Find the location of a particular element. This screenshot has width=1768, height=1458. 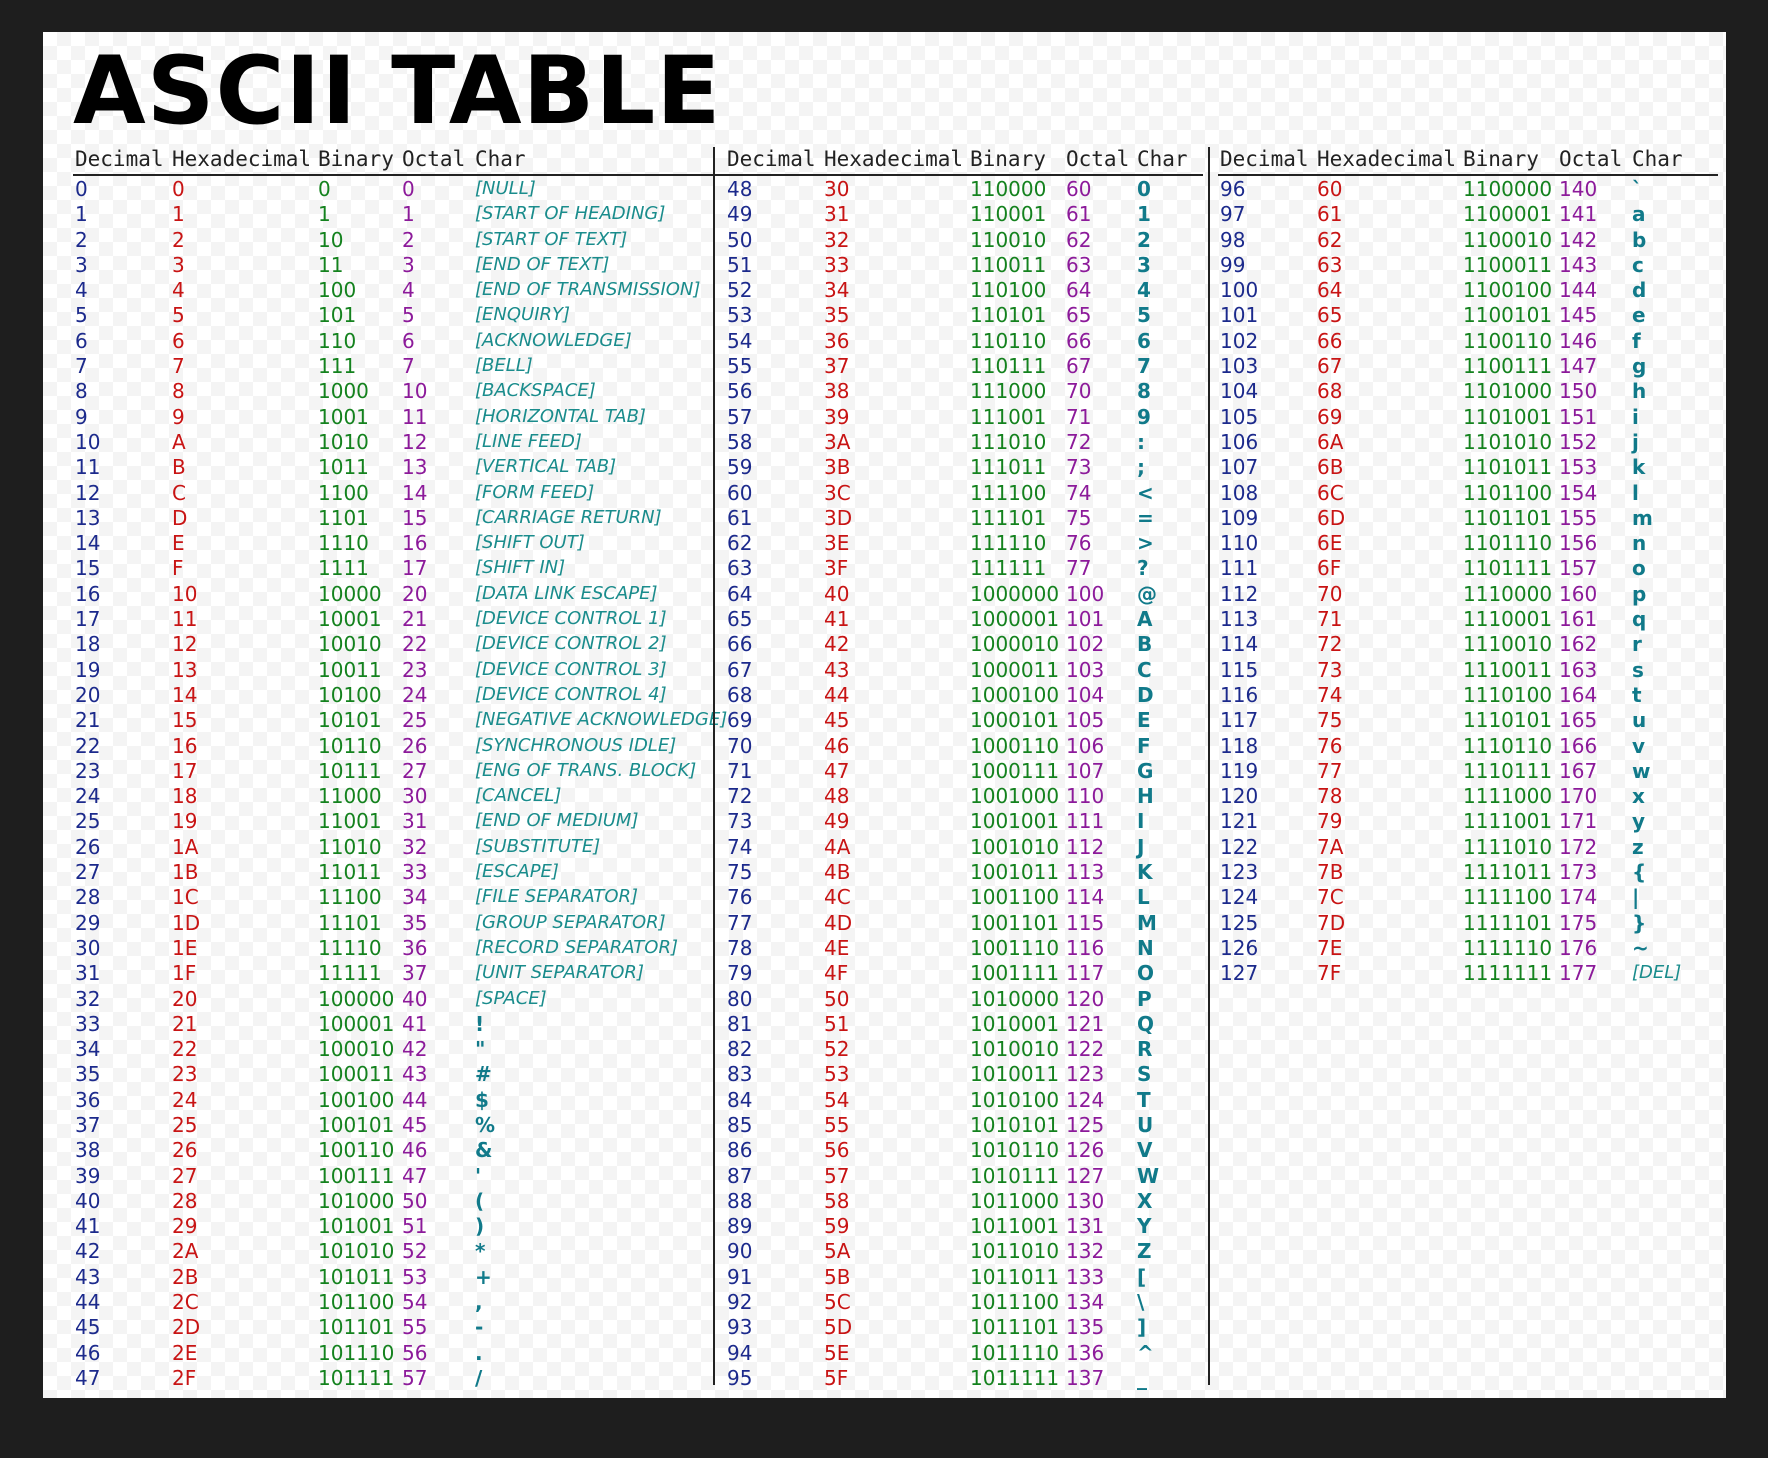

cell-decimal: 2 is located at coordinates (81, 239).